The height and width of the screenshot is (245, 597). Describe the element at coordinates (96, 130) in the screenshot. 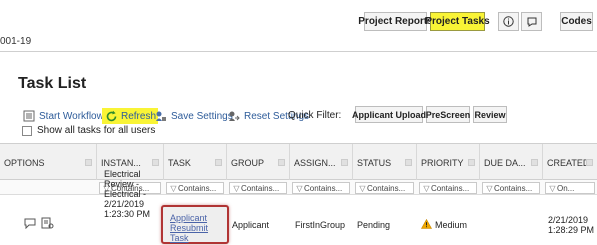

I see `show-all-label: Show all tasks for all users` at that location.